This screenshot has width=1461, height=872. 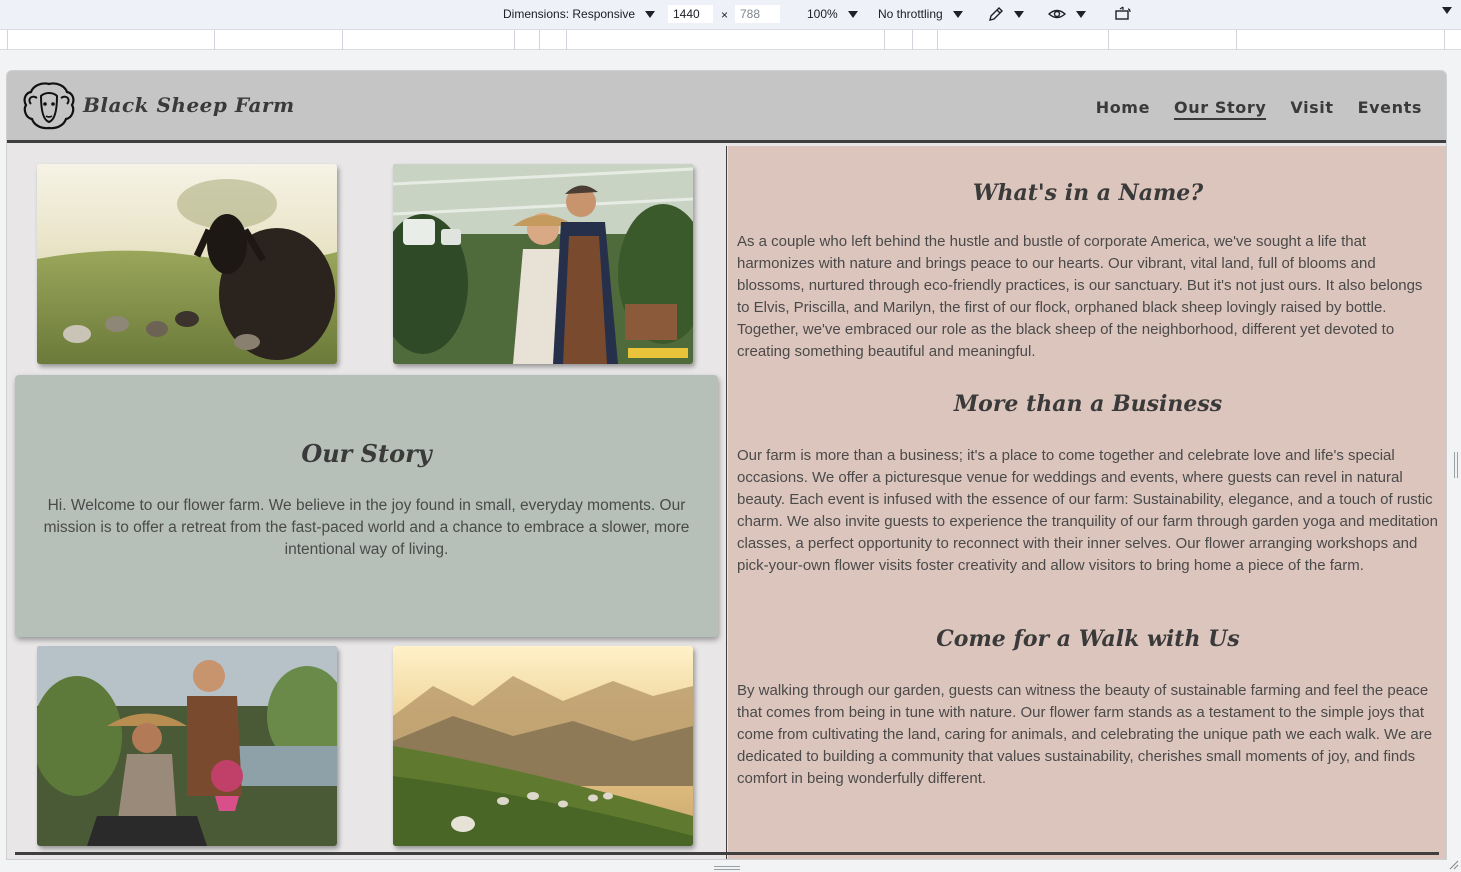 What do you see at coordinates (910, 14) in the screenshot?
I see `throttling-label: No throttling` at bounding box center [910, 14].